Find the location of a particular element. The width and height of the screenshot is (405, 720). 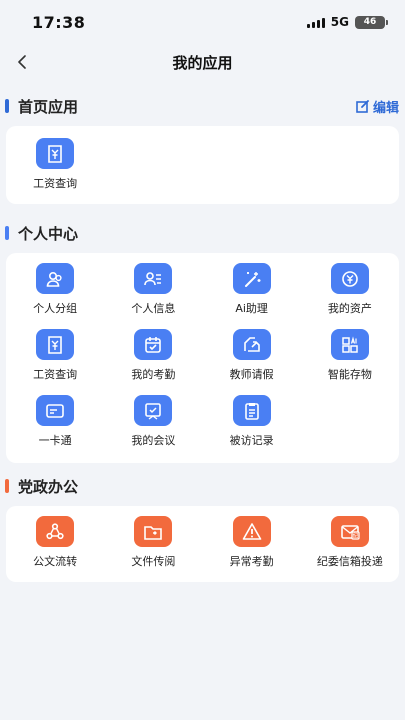

status-indicators: 5G 46 is located at coordinates (347, 22).